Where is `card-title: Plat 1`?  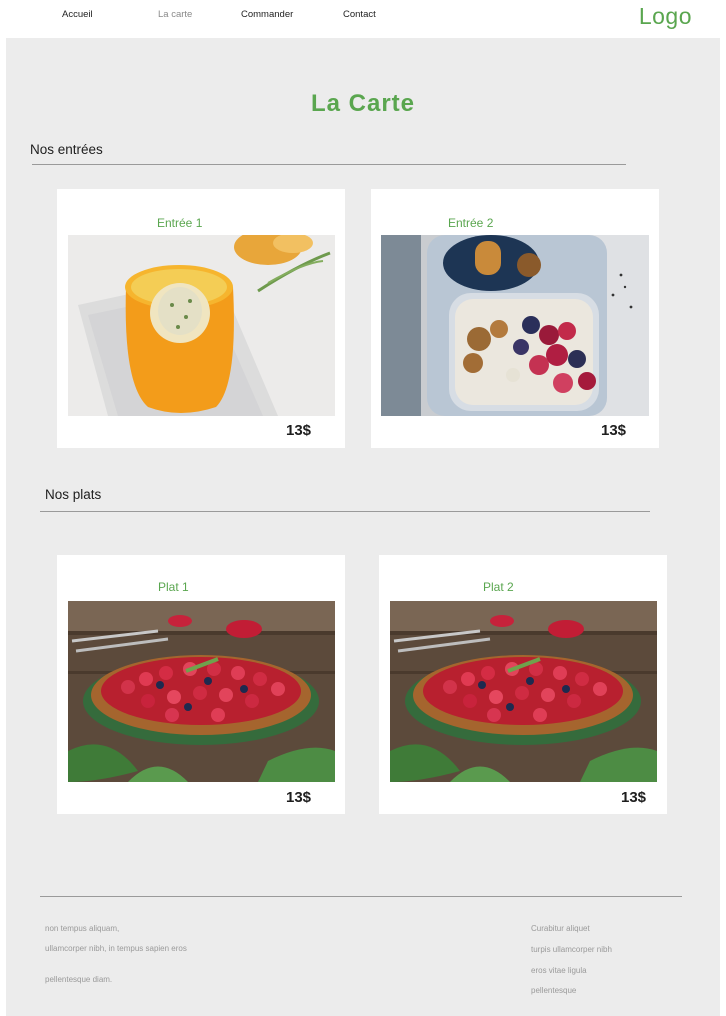
card-title: Plat 1 is located at coordinates (173, 587).